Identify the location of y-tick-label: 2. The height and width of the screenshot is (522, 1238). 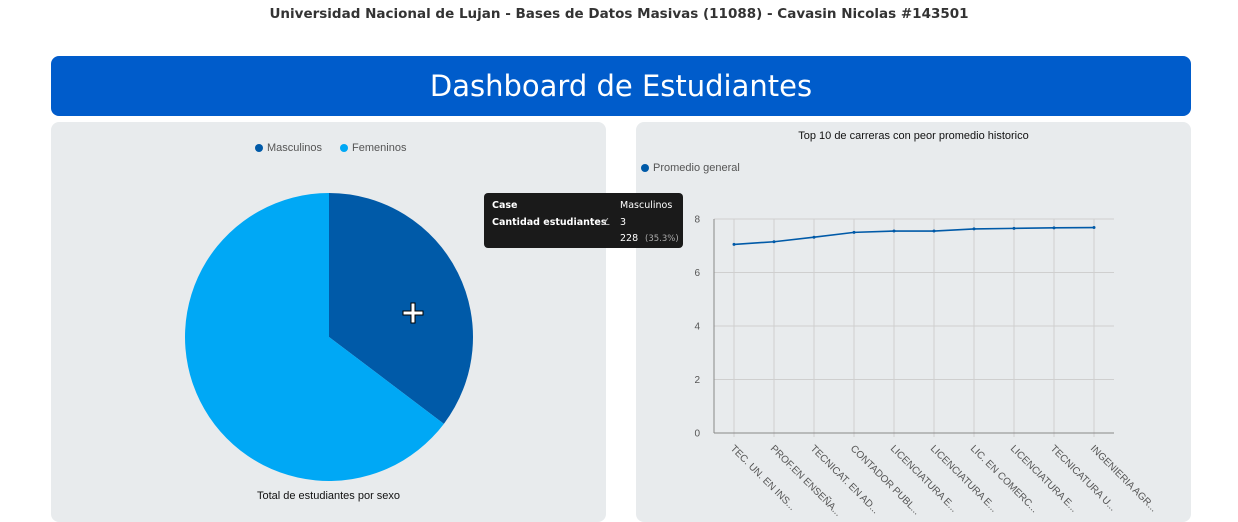
(697, 380).